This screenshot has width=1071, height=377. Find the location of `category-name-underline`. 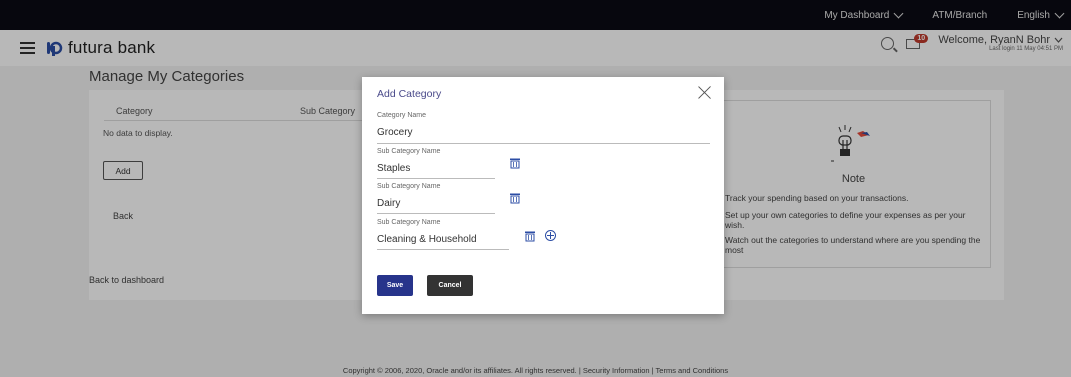

category-name-underline is located at coordinates (543, 143).